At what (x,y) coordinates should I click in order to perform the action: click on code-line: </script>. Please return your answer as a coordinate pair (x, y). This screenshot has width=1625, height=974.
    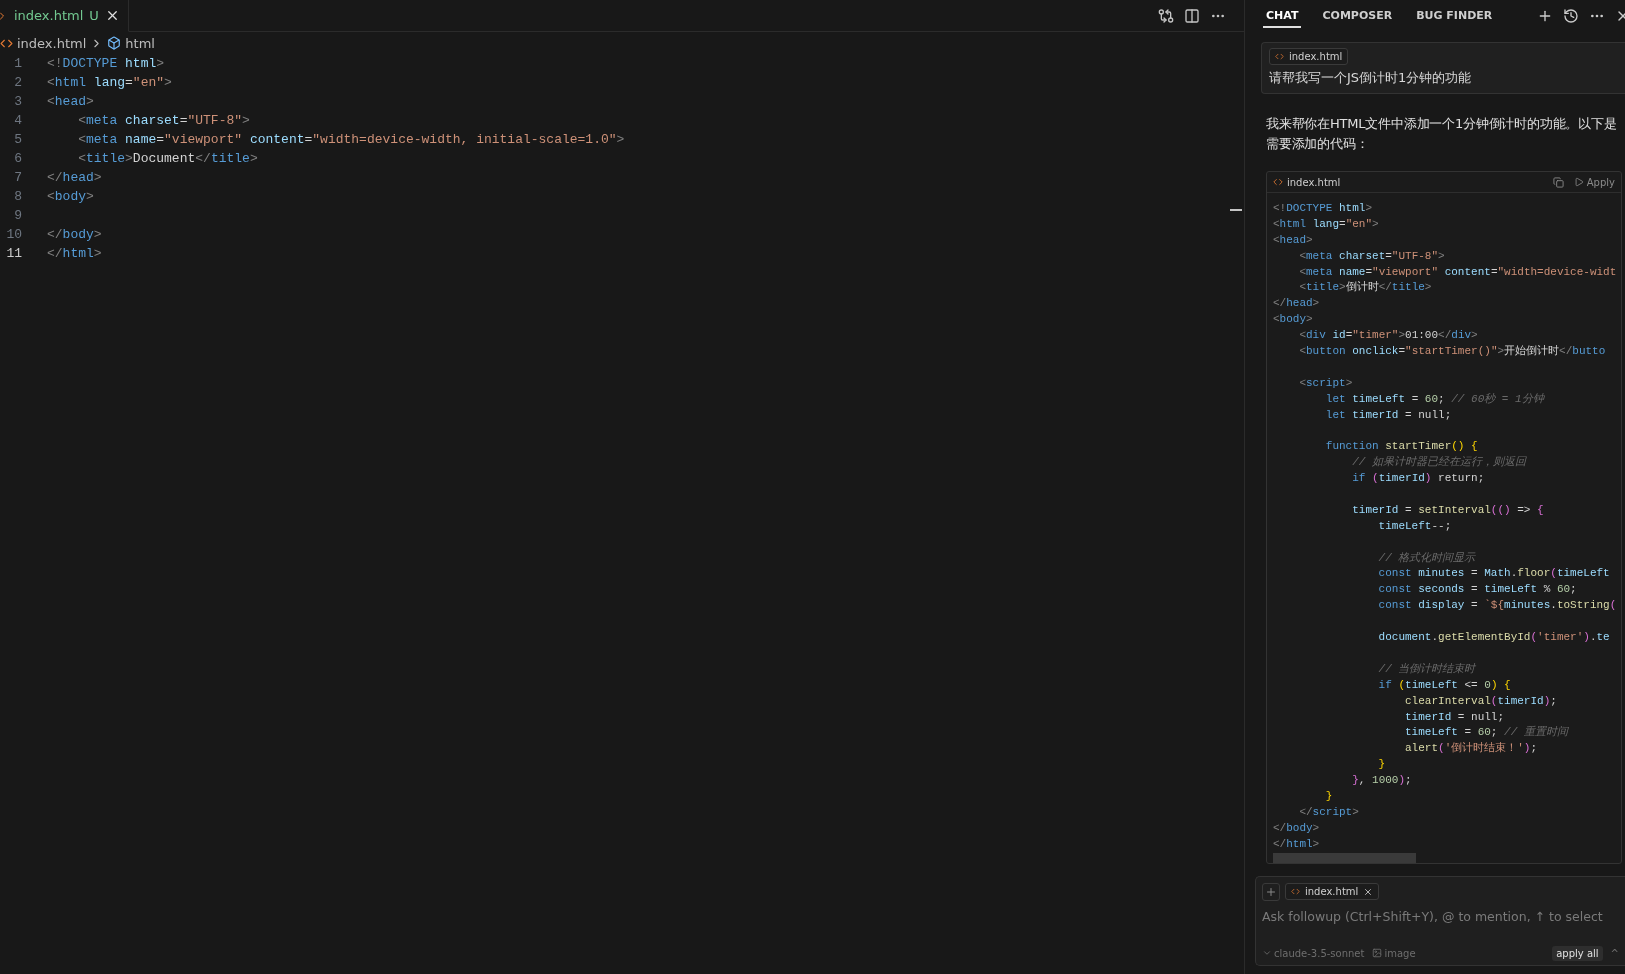
    Looking at the image, I should click on (1328, 811).